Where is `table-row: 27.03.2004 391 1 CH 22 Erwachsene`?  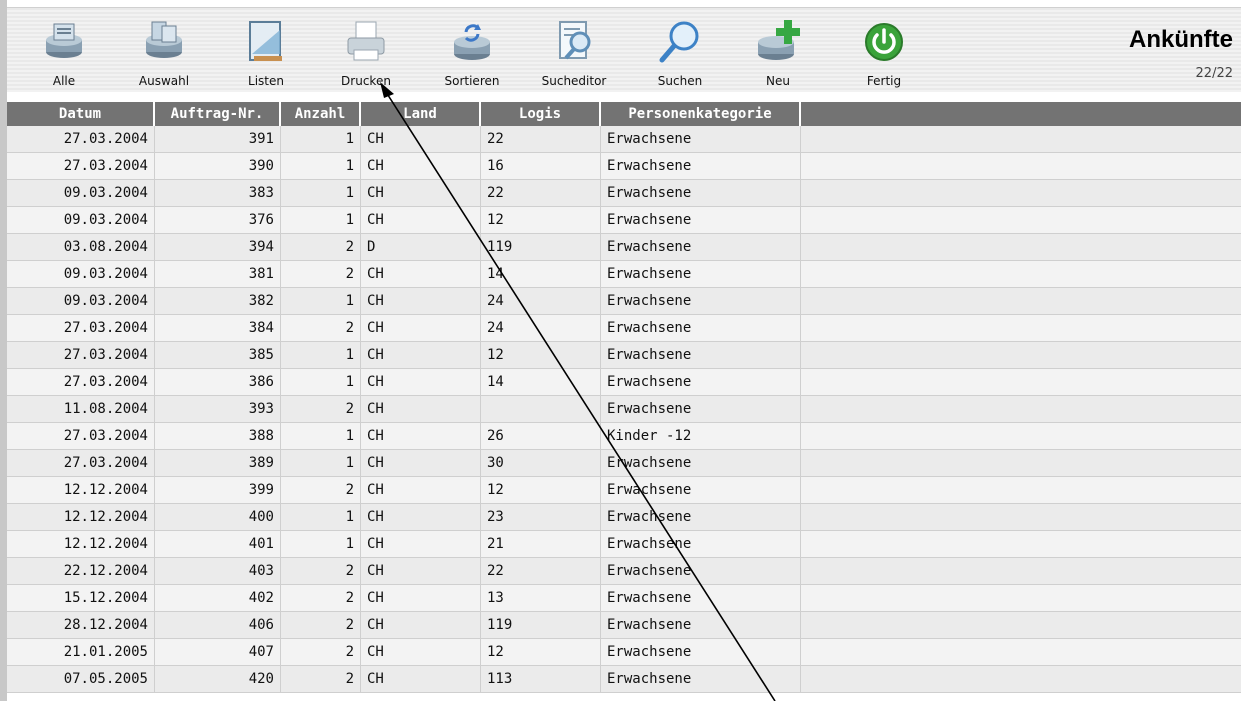
table-row: 27.03.2004 391 1 CH 22 Erwachsene is located at coordinates (624, 139).